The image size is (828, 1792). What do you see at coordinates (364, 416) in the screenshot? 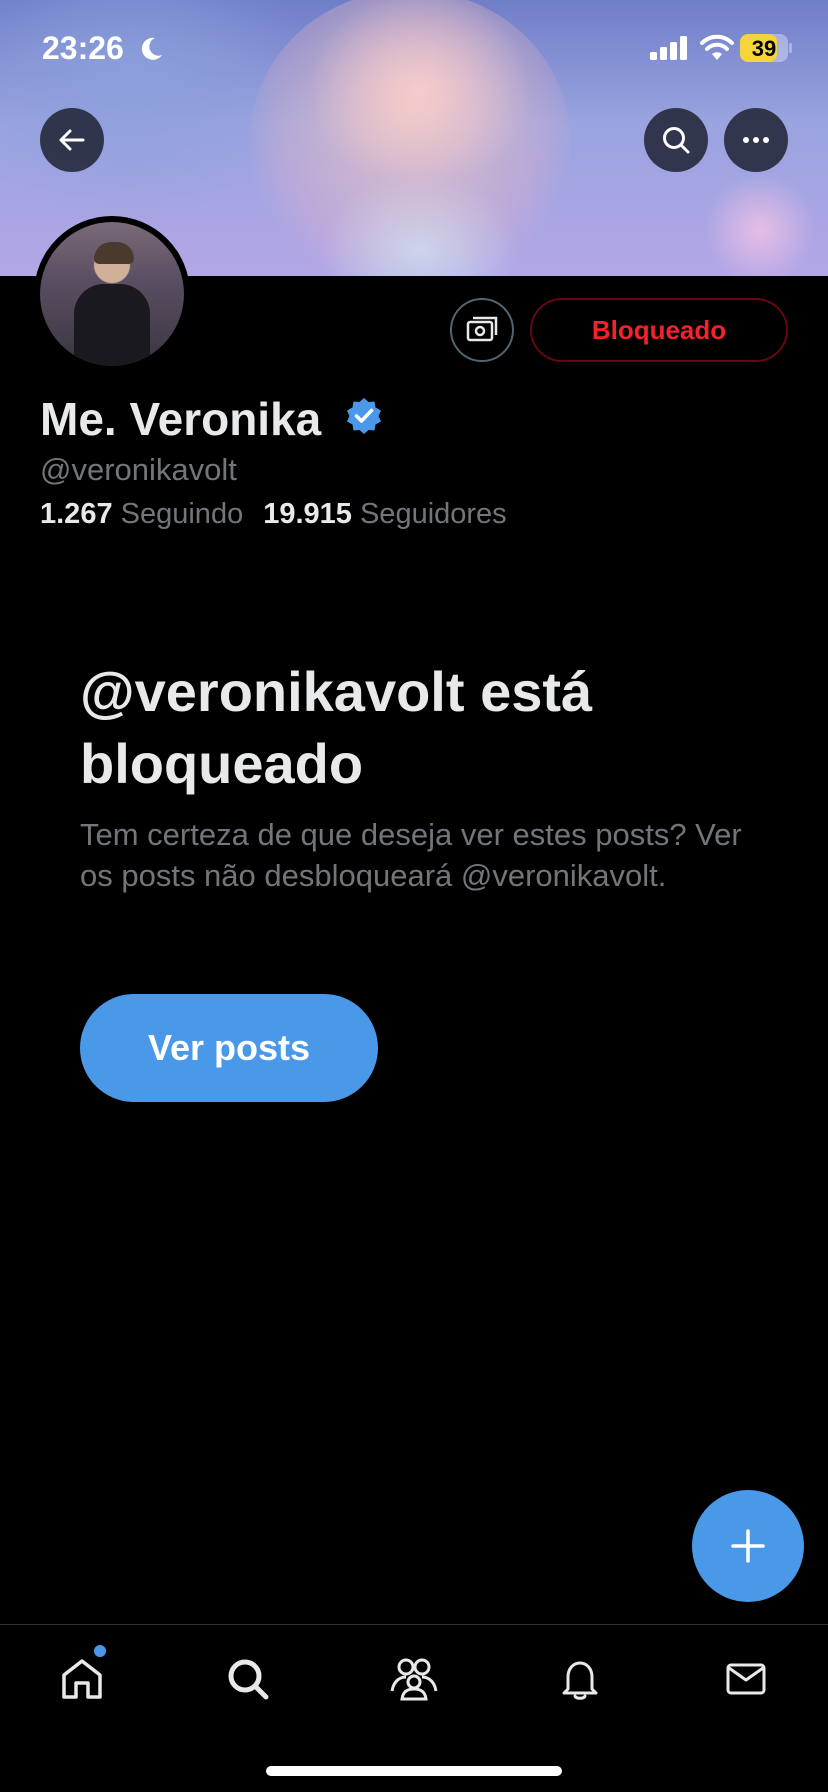
I see `verified-badge-icon` at bounding box center [364, 416].